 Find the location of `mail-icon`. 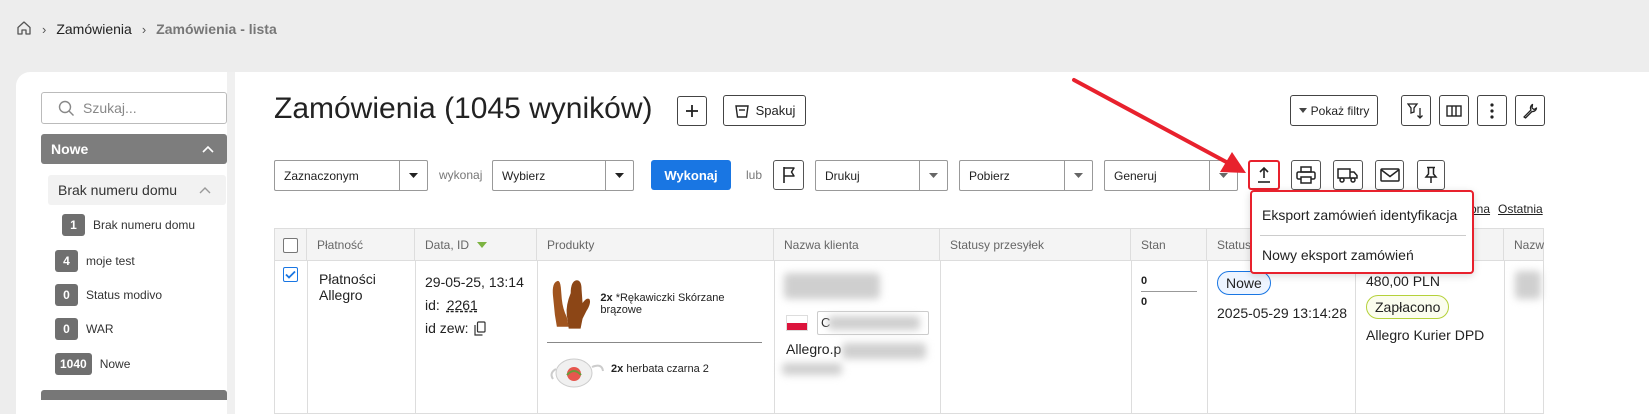

mail-icon is located at coordinates (1389, 175).